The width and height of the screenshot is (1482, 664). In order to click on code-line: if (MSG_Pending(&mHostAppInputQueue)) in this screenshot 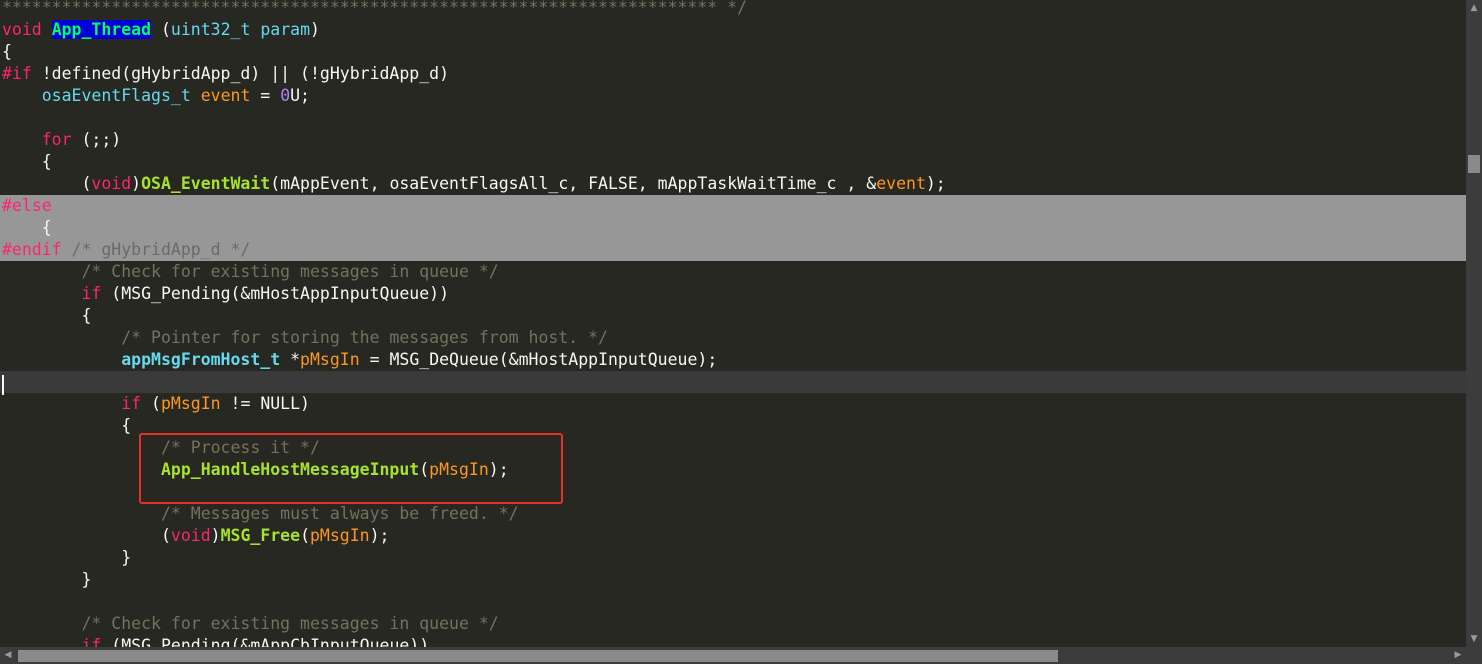, I will do `click(733, 294)`.